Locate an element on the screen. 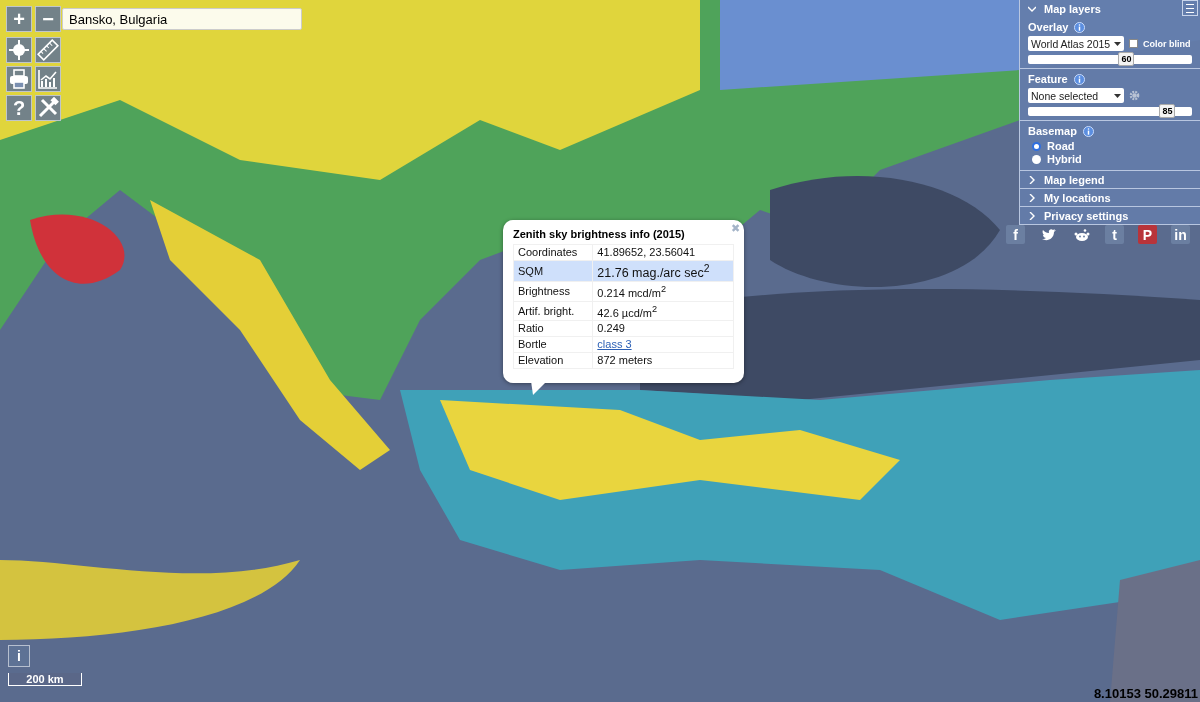  search-field: Bansko, Bulgaria is located at coordinates (182, 19).